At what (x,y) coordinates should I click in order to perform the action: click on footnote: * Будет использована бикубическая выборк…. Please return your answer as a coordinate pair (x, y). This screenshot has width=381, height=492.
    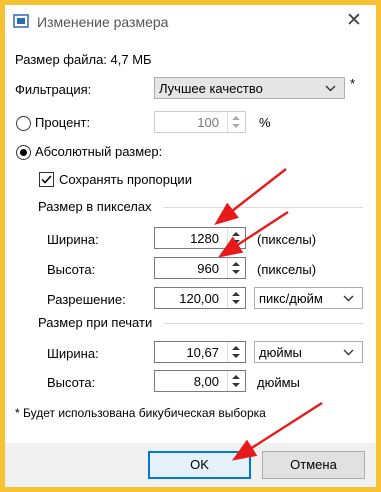
    Looking at the image, I should click on (140, 413).